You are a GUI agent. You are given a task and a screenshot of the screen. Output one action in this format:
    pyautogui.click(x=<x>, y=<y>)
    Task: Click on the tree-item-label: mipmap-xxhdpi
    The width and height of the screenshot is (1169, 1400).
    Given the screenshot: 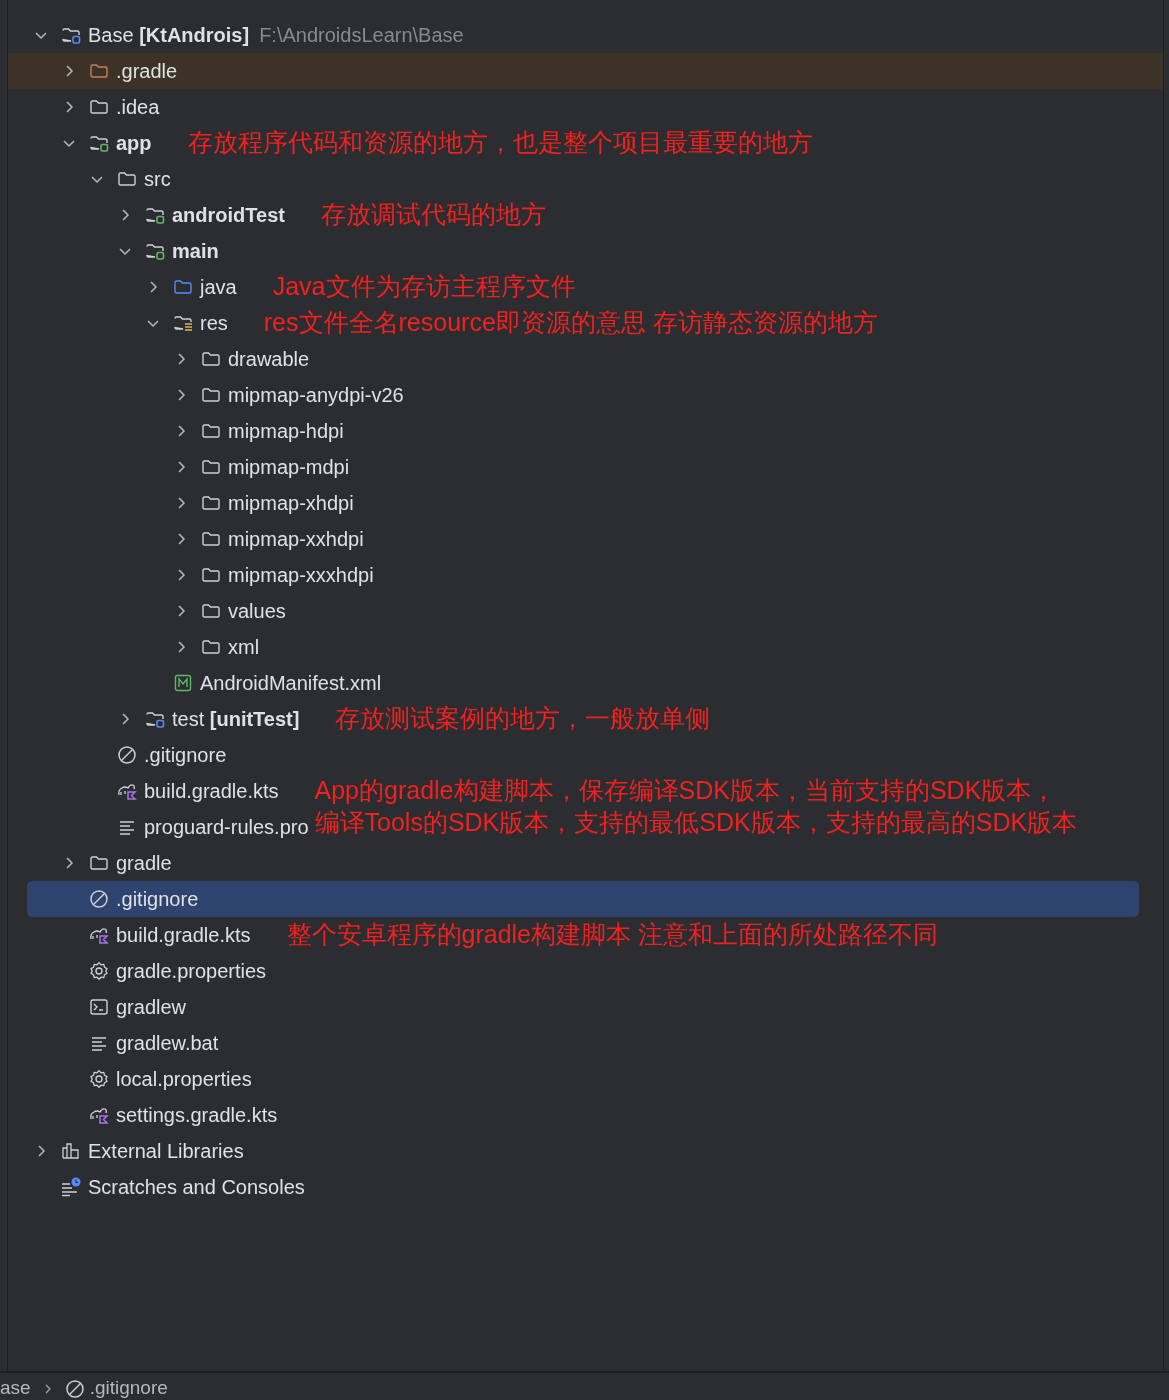 What is the action you would take?
    pyautogui.click(x=296, y=539)
    